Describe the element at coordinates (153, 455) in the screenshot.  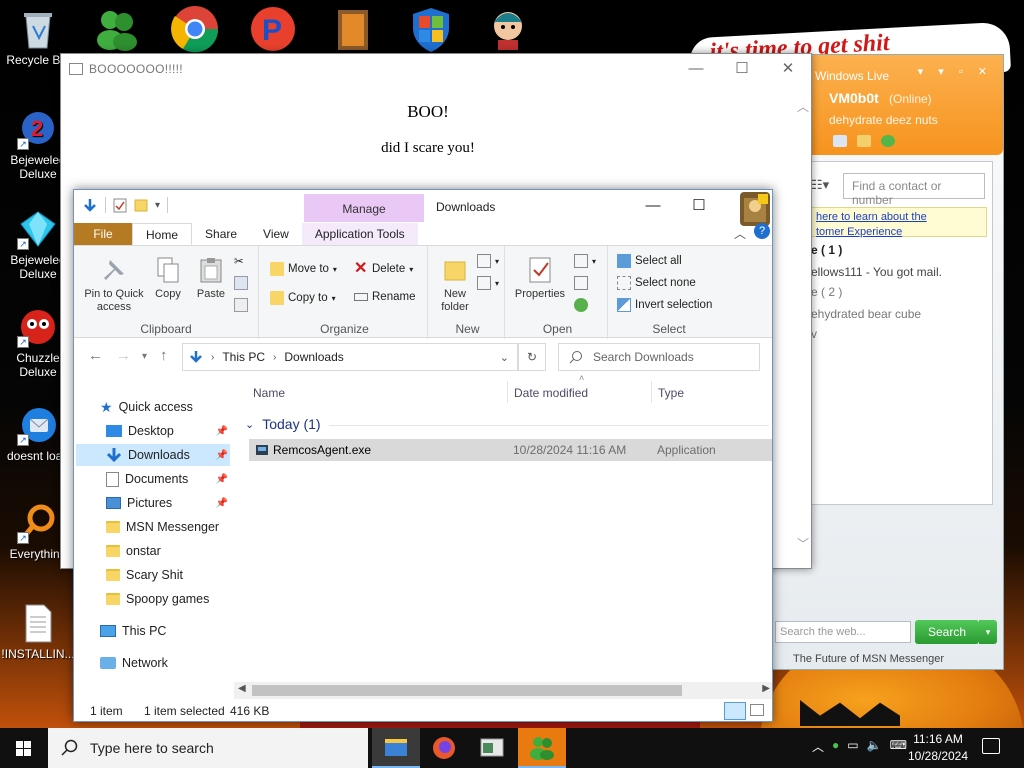
I see `nav-downloads: Downloads 📌` at that location.